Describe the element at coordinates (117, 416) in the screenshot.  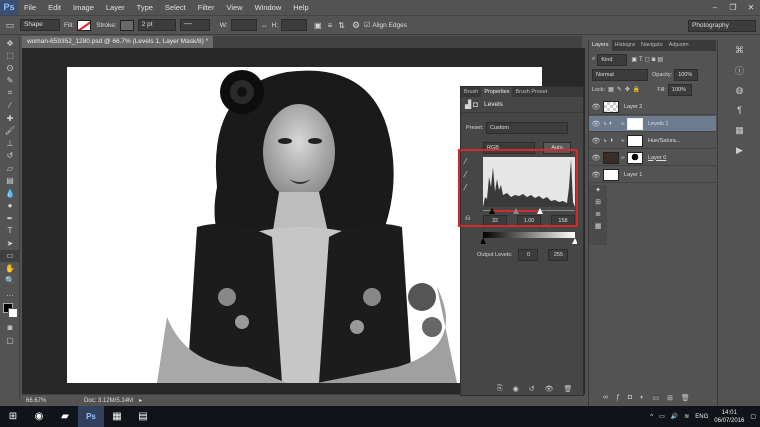
I see `calculator-icon: ▦` at that location.